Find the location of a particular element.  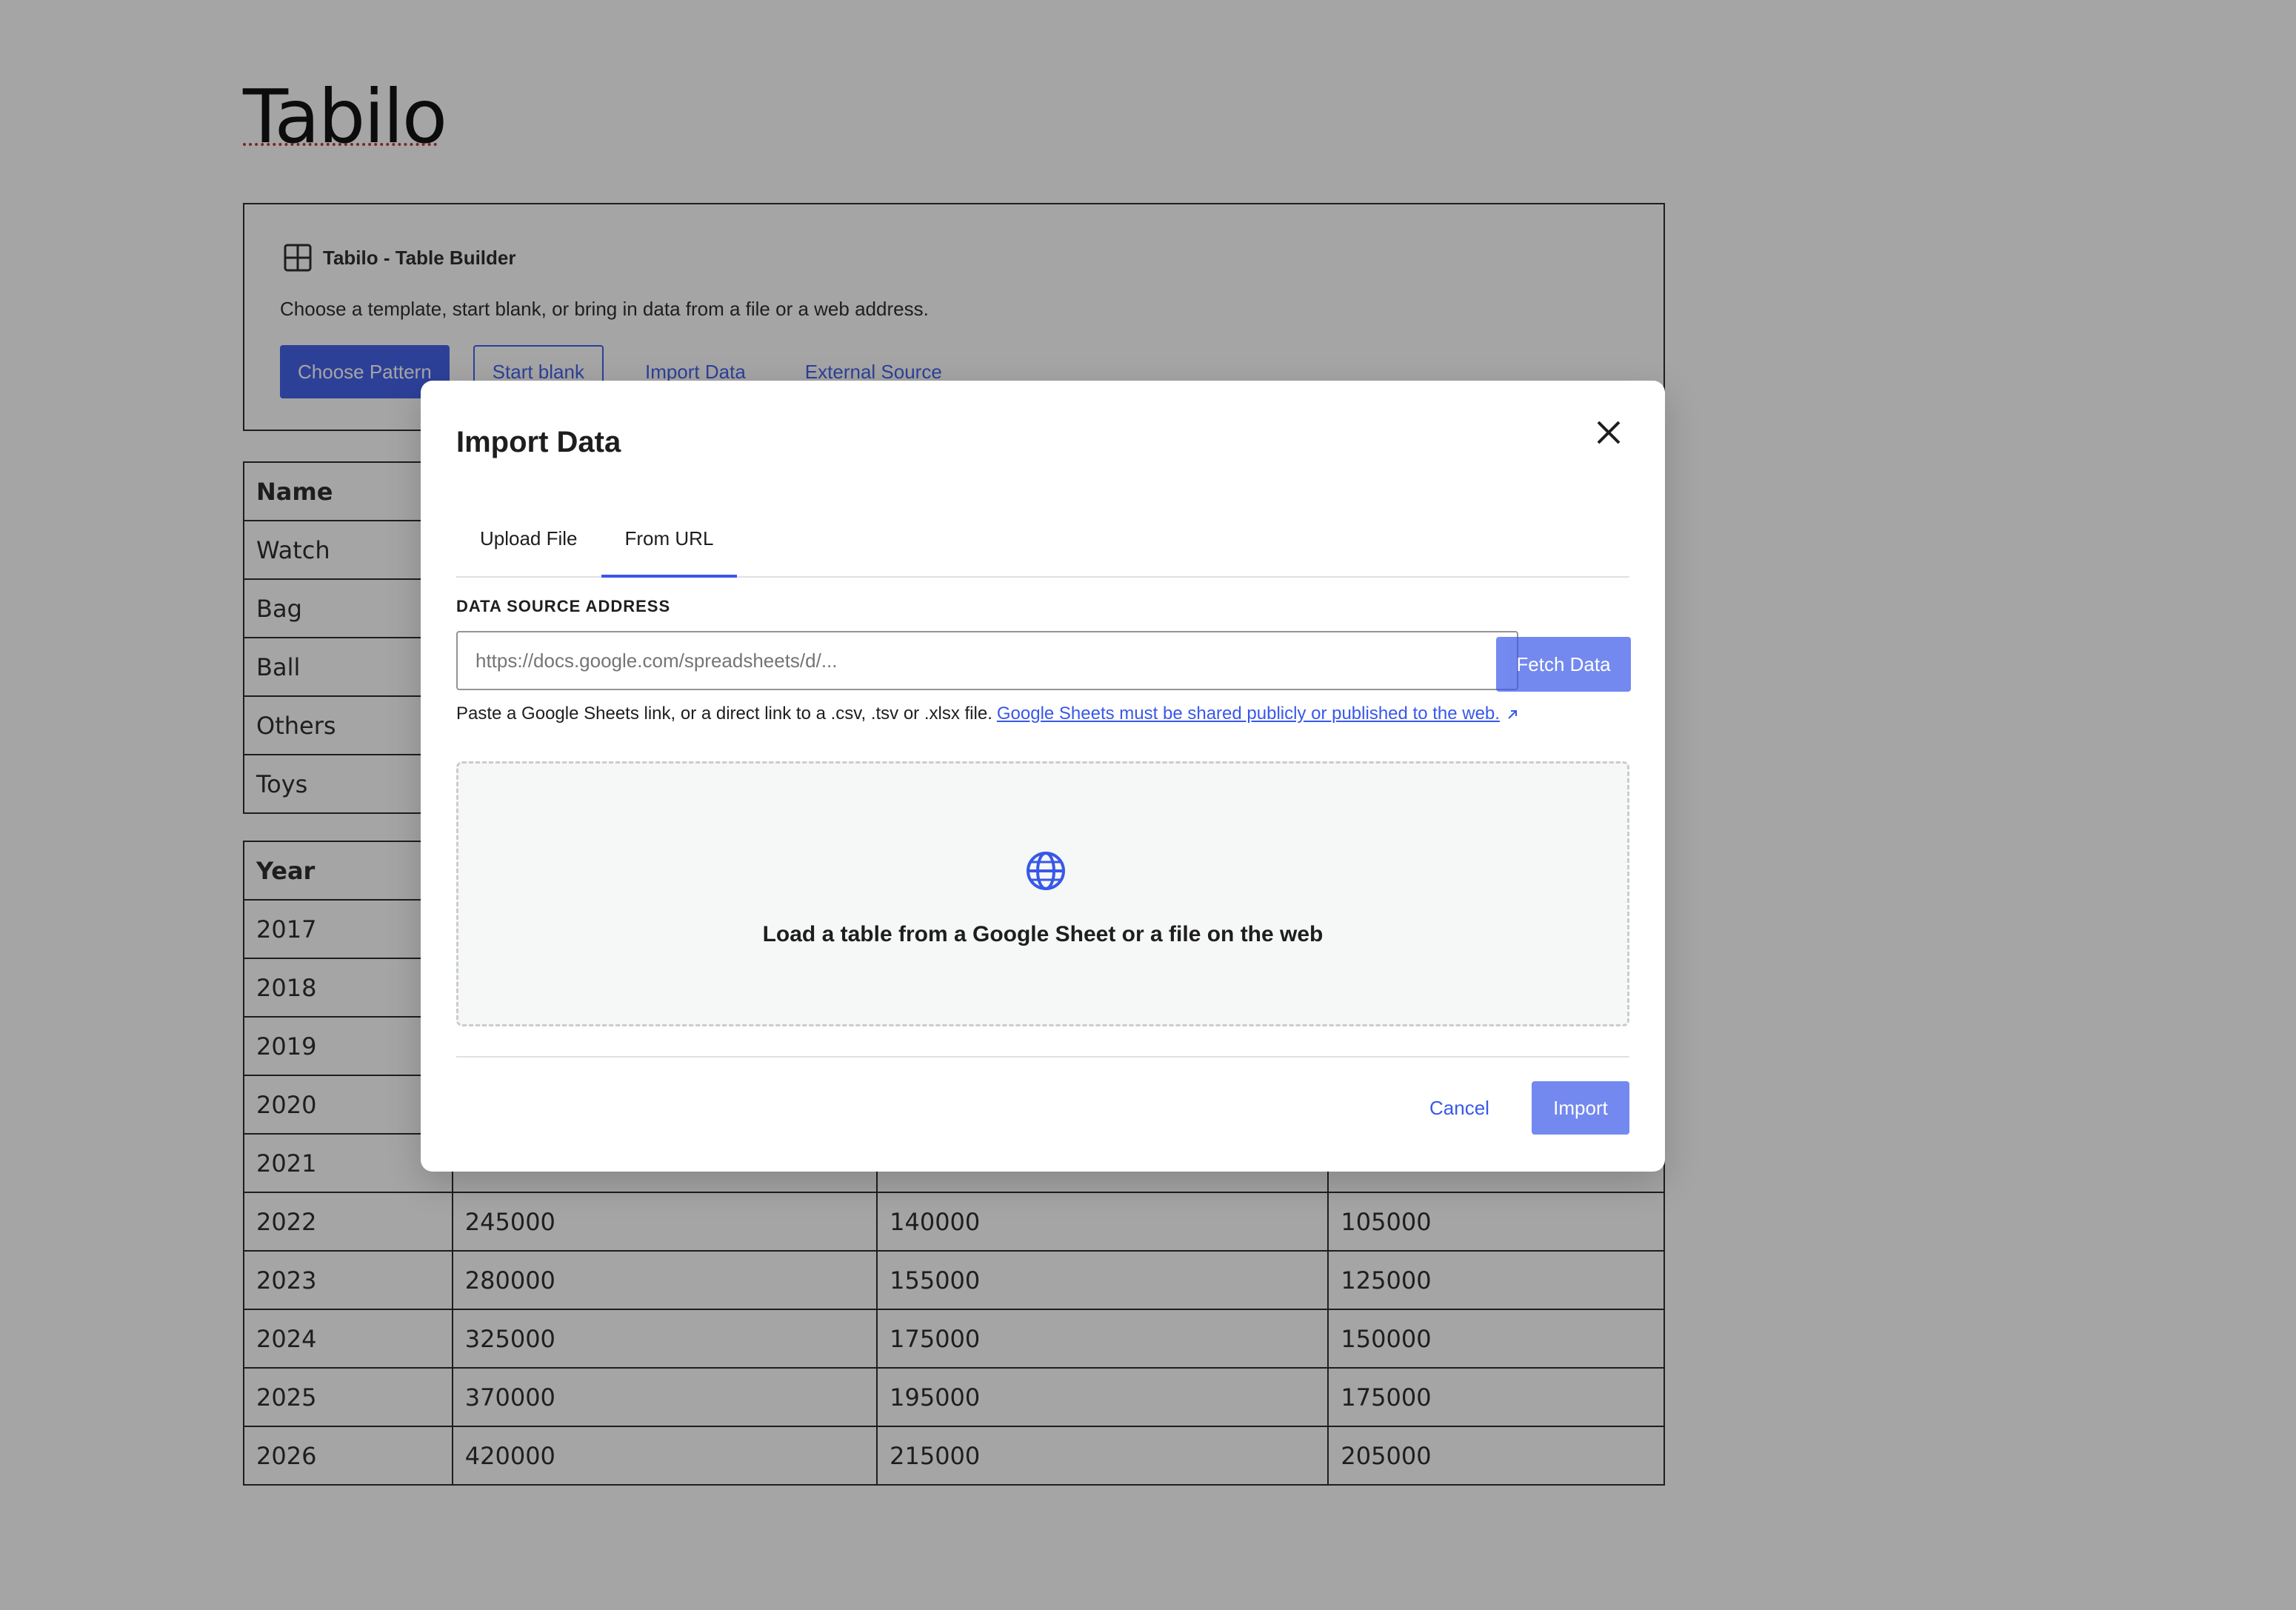

fetch-data-button: Fetch Data is located at coordinates (1563, 664).